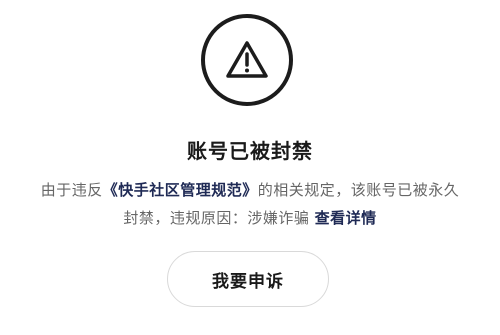  What do you see at coordinates (71, 190) in the screenshot?
I see `description-prefix: 由于违反` at bounding box center [71, 190].